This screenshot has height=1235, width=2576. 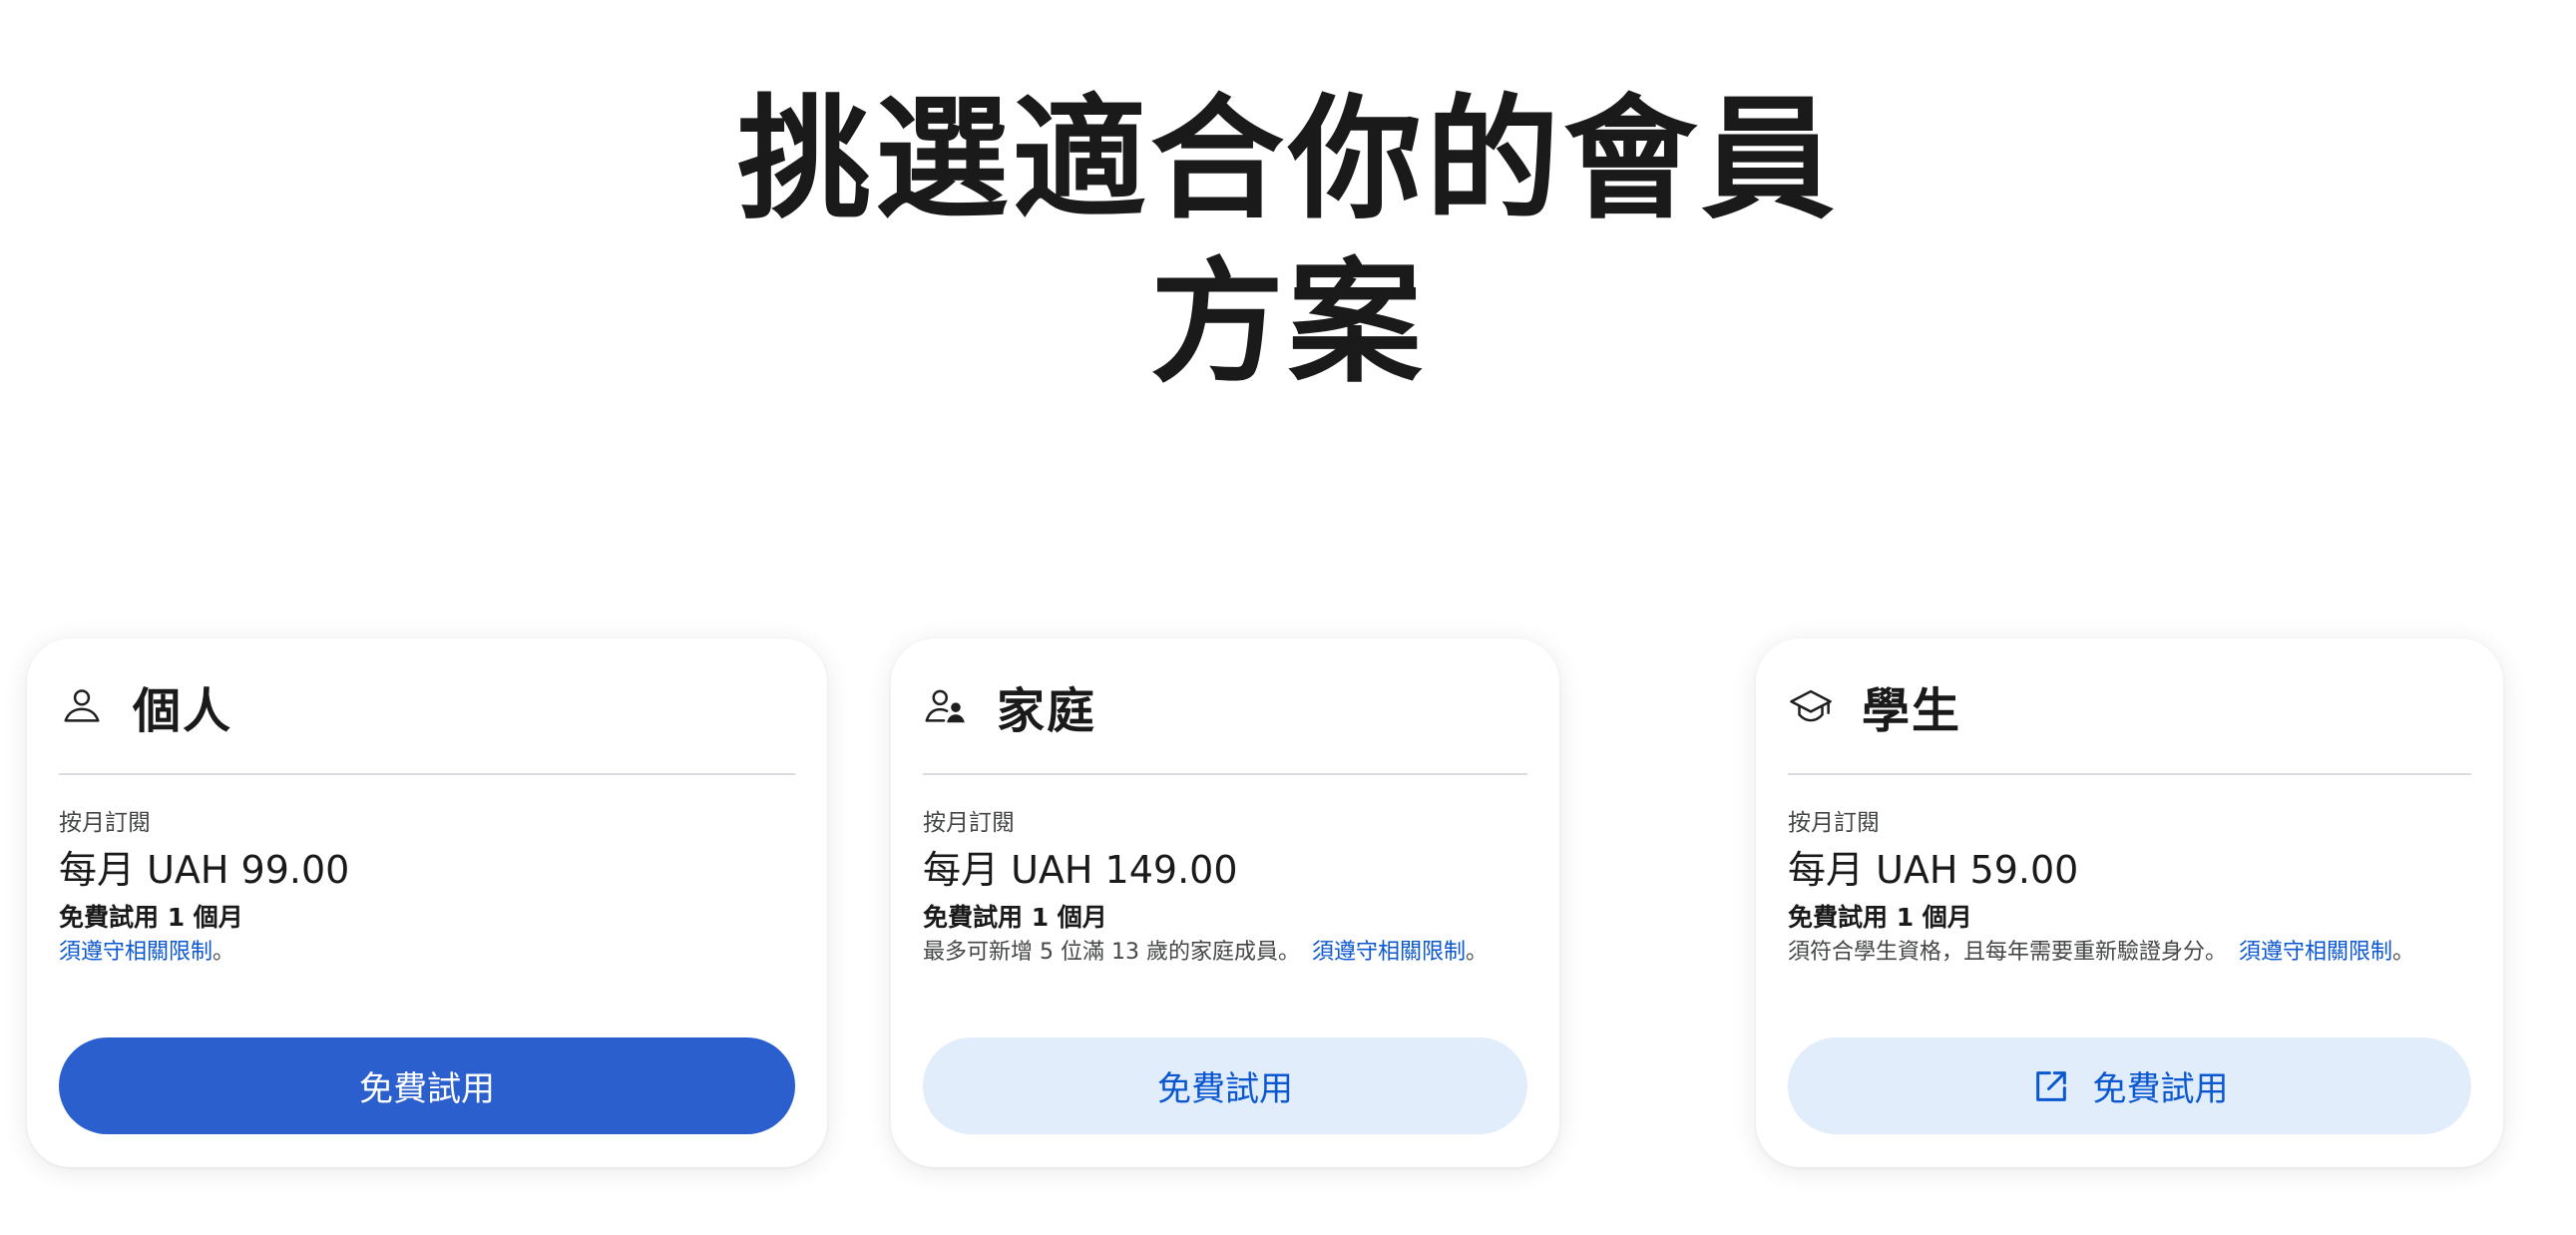 What do you see at coordinates (1912, 710) in the screenshot?
I see `plan-name: 學生` at bounding box center [1912, 710].